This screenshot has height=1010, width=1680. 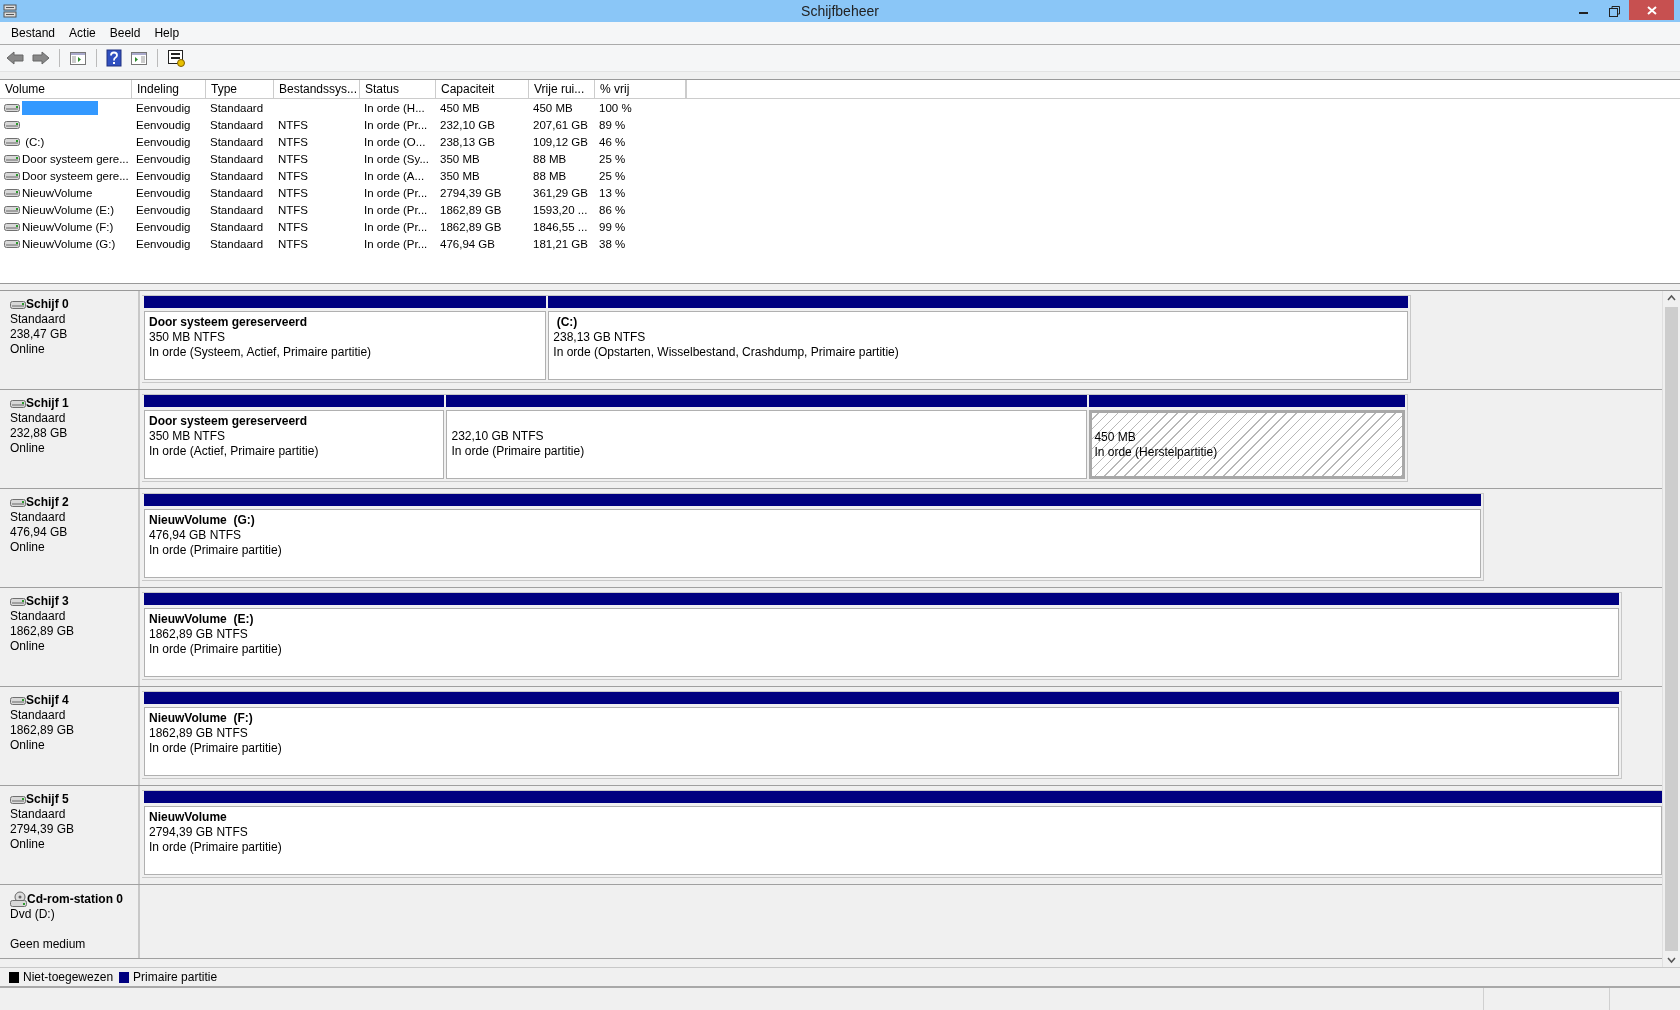 What do you see at coordinates (261, 352) in the screenshot?
I see `partition-status: In orde (Systeem, Actief, Primaire partitie)` at bounding box center [261, 352].